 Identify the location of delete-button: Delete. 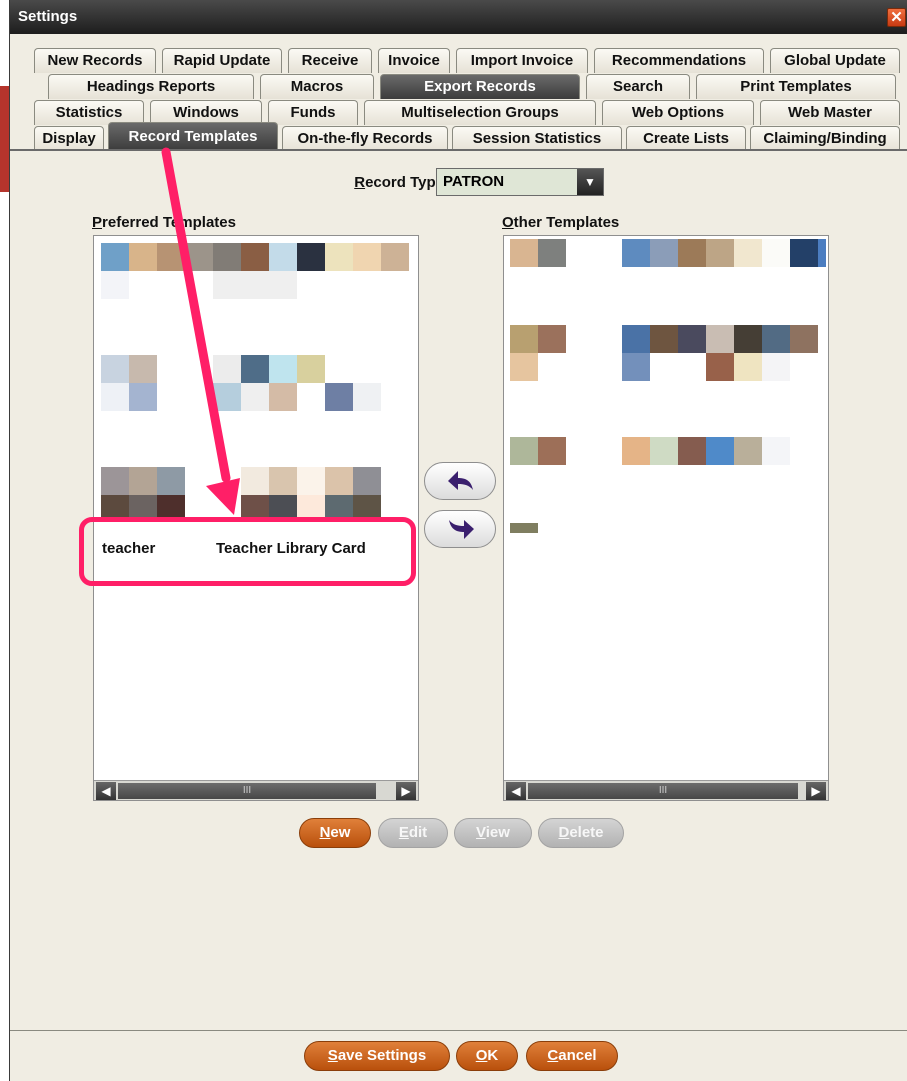
(581, 833).